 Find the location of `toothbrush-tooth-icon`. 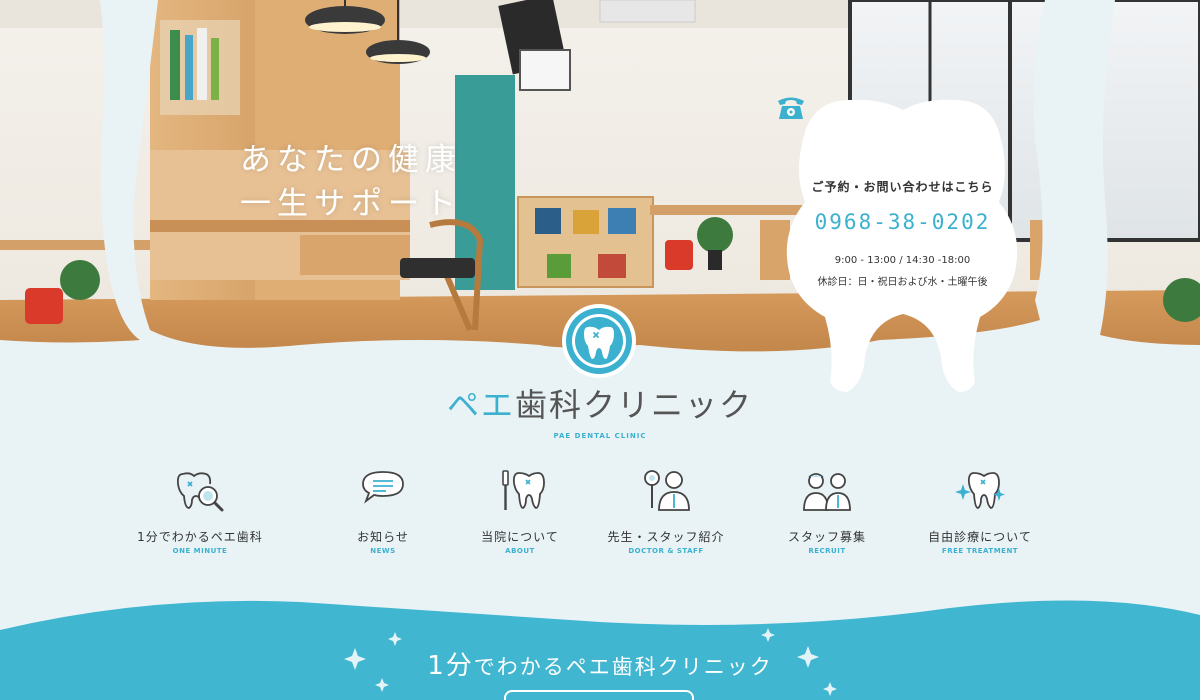

toothbrush-tooth-icon is located at coordinates (523, 490).